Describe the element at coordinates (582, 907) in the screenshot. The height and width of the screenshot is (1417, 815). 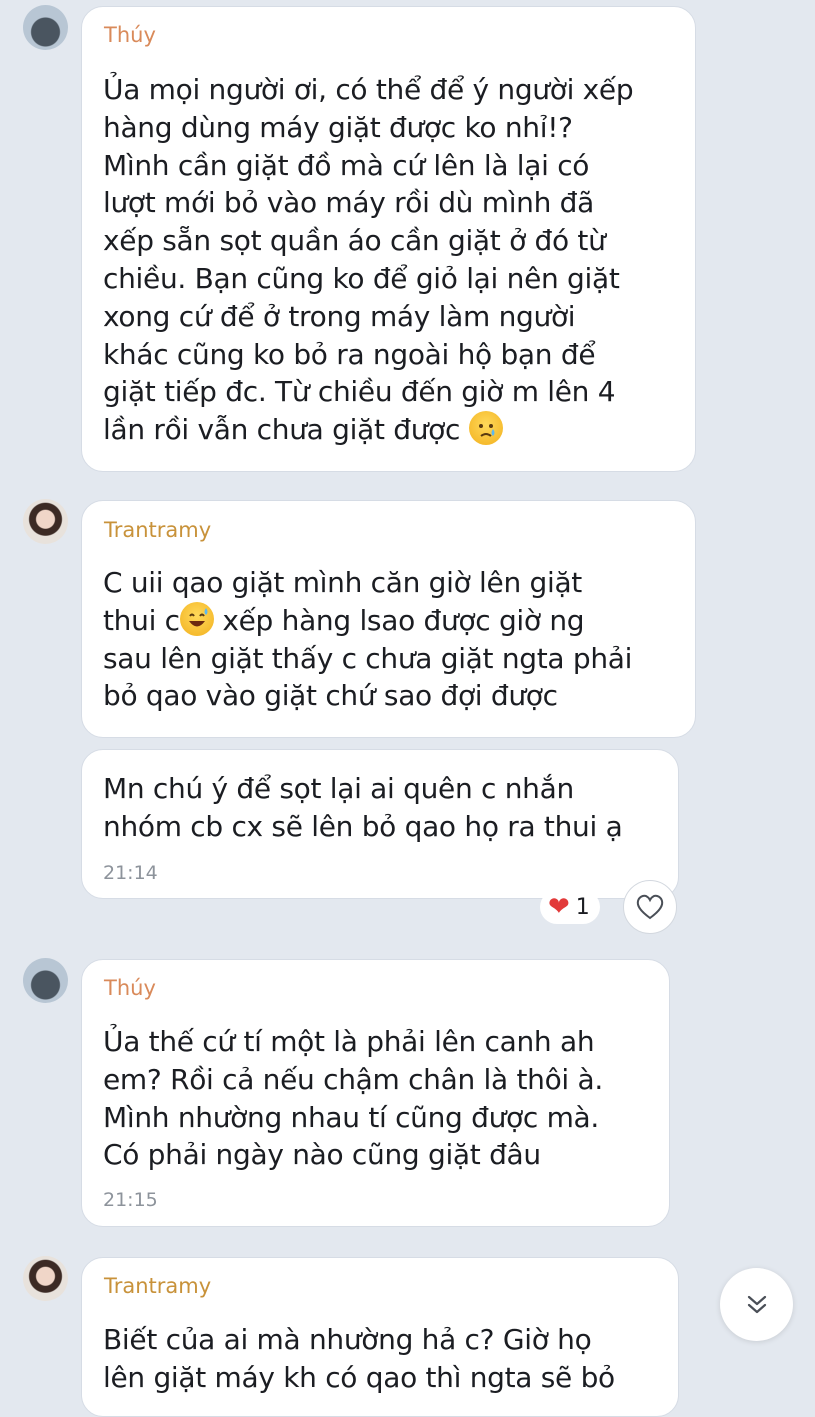
I see `reaction-count: 1` at that location.